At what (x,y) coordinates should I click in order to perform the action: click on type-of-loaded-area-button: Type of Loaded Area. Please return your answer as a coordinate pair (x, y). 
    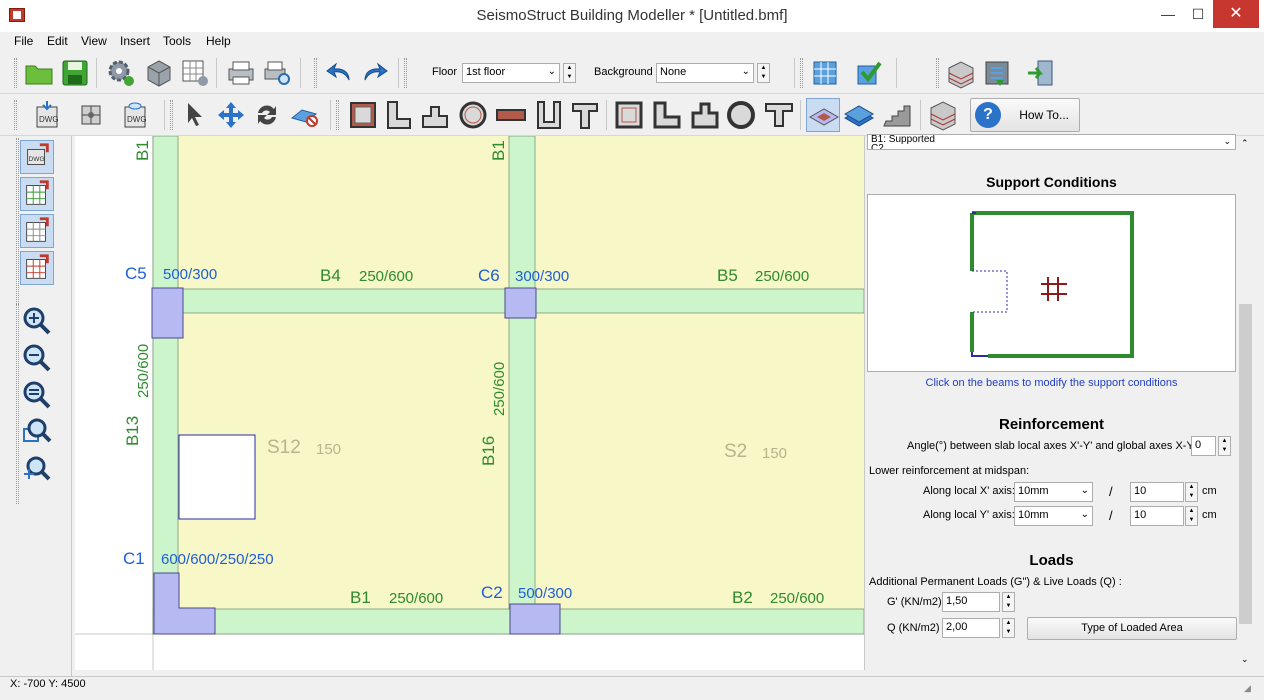
    Looking at the image, I should click on (1132, 628).